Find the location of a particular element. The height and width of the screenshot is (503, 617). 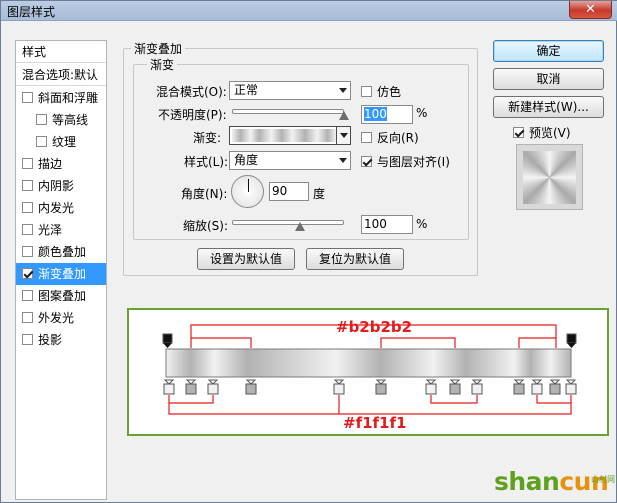

style-item: 内发光 is located at coordinates (61, 208).